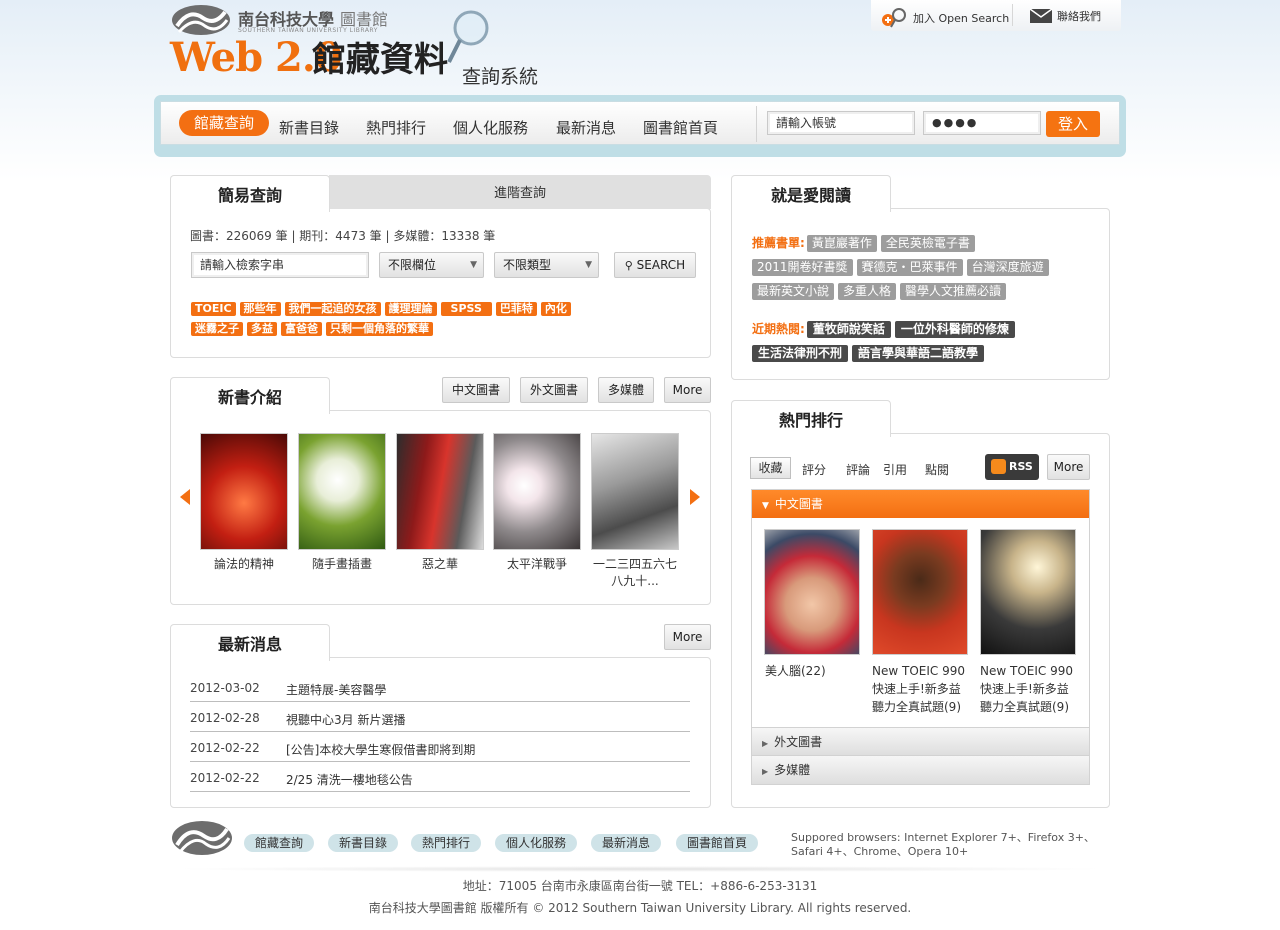 Image resolution: width=1280 pixels, height=930 pixels. Describe the element at coordinates (1065, 16) in the screenshot. I see `contact-link: 聯絡我們` at that location.